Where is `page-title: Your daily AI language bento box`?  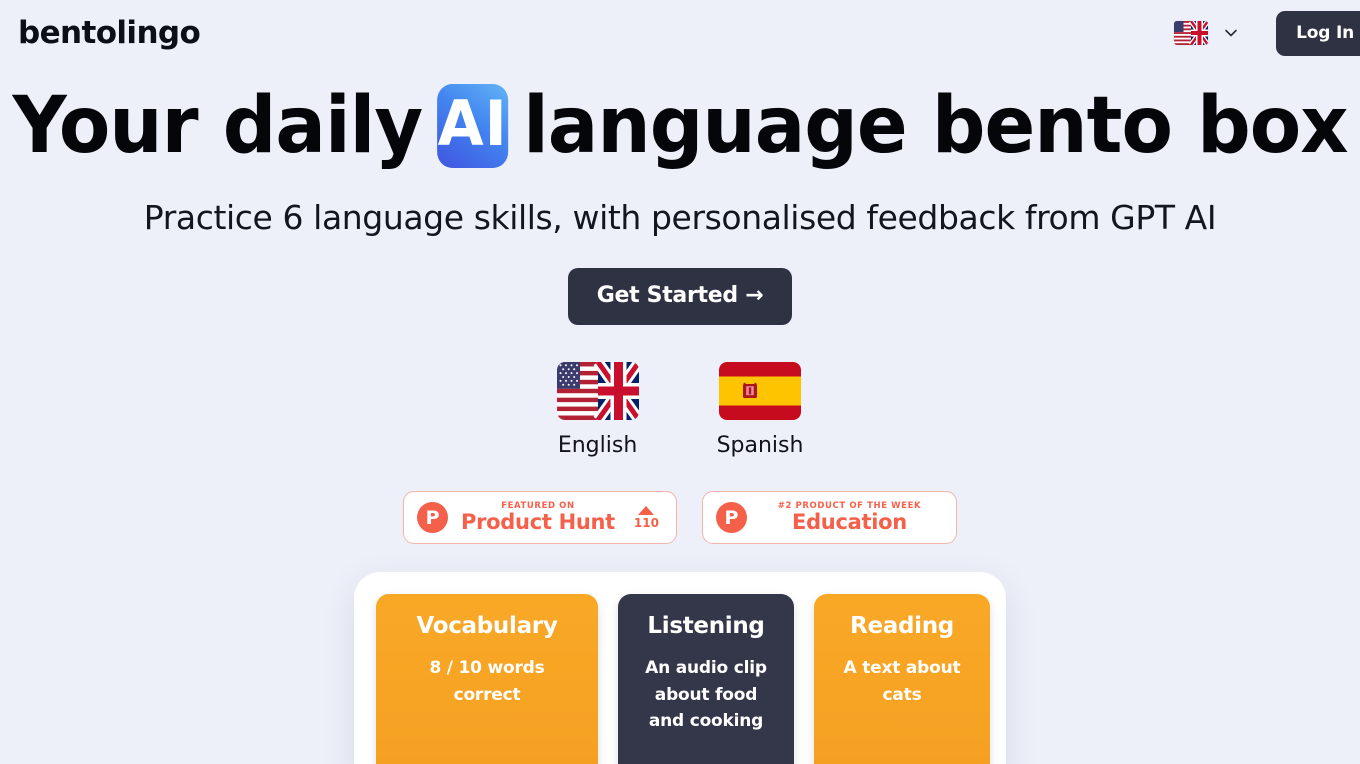
page-title: Your daily AI language bento box is located at coordinates (680, 126).